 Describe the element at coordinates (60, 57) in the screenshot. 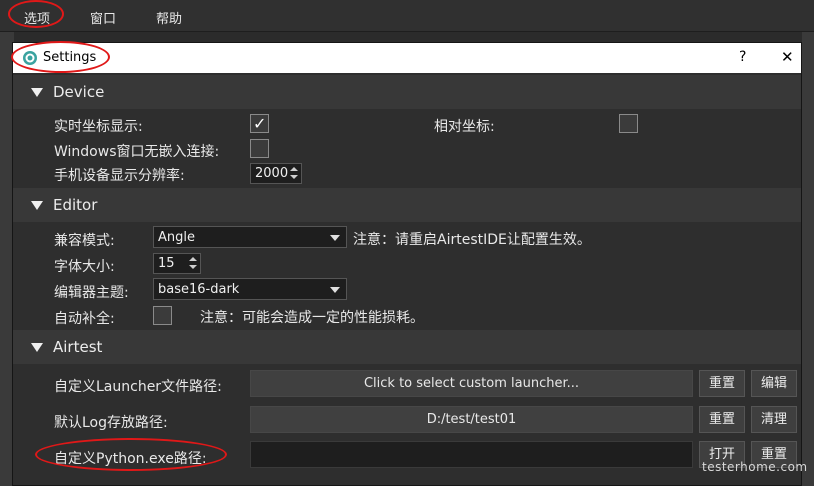

I see `highlight-ellipse-settings-title` at that location.